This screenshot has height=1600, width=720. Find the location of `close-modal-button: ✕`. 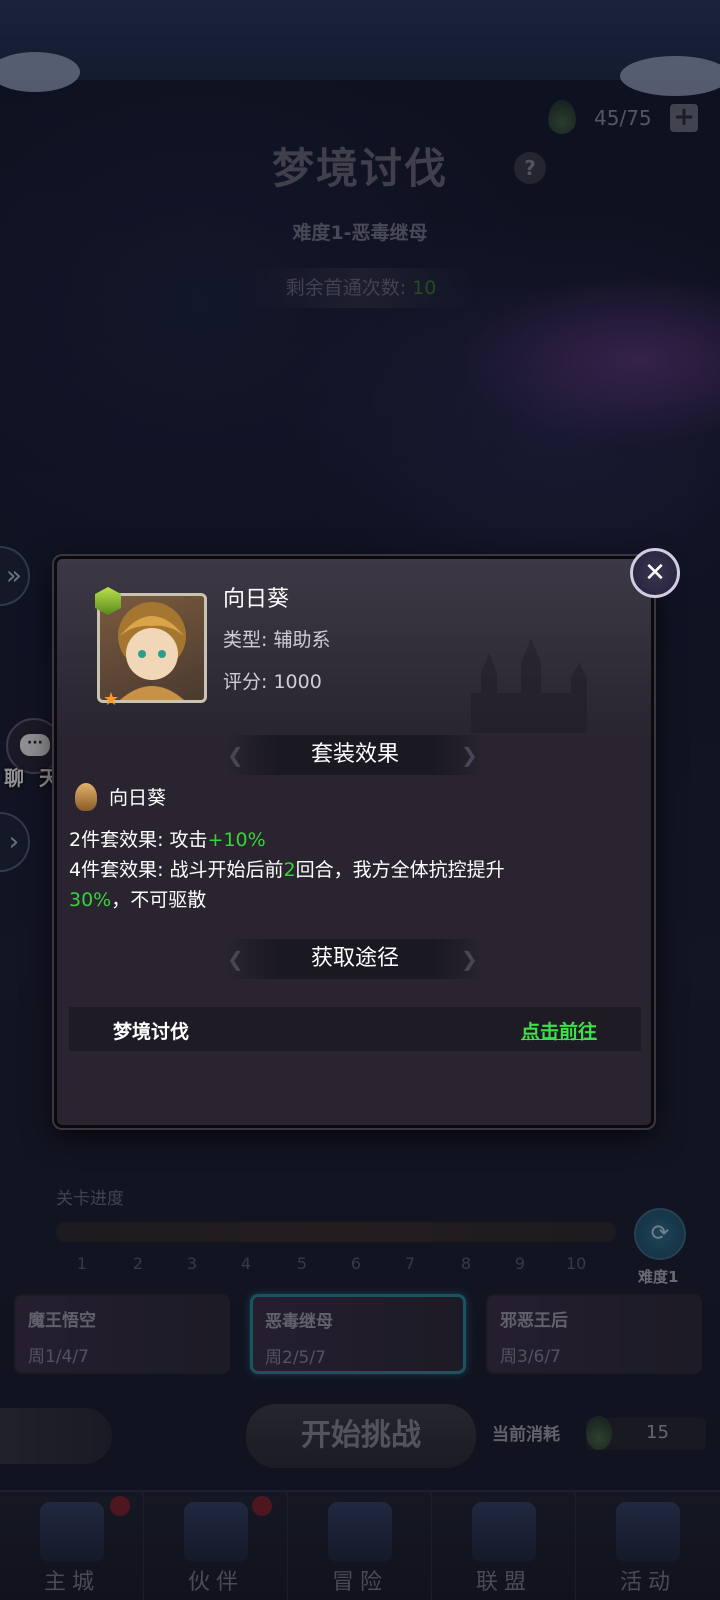

close-modal-button: ✕ is located at coordinates (655, 573).